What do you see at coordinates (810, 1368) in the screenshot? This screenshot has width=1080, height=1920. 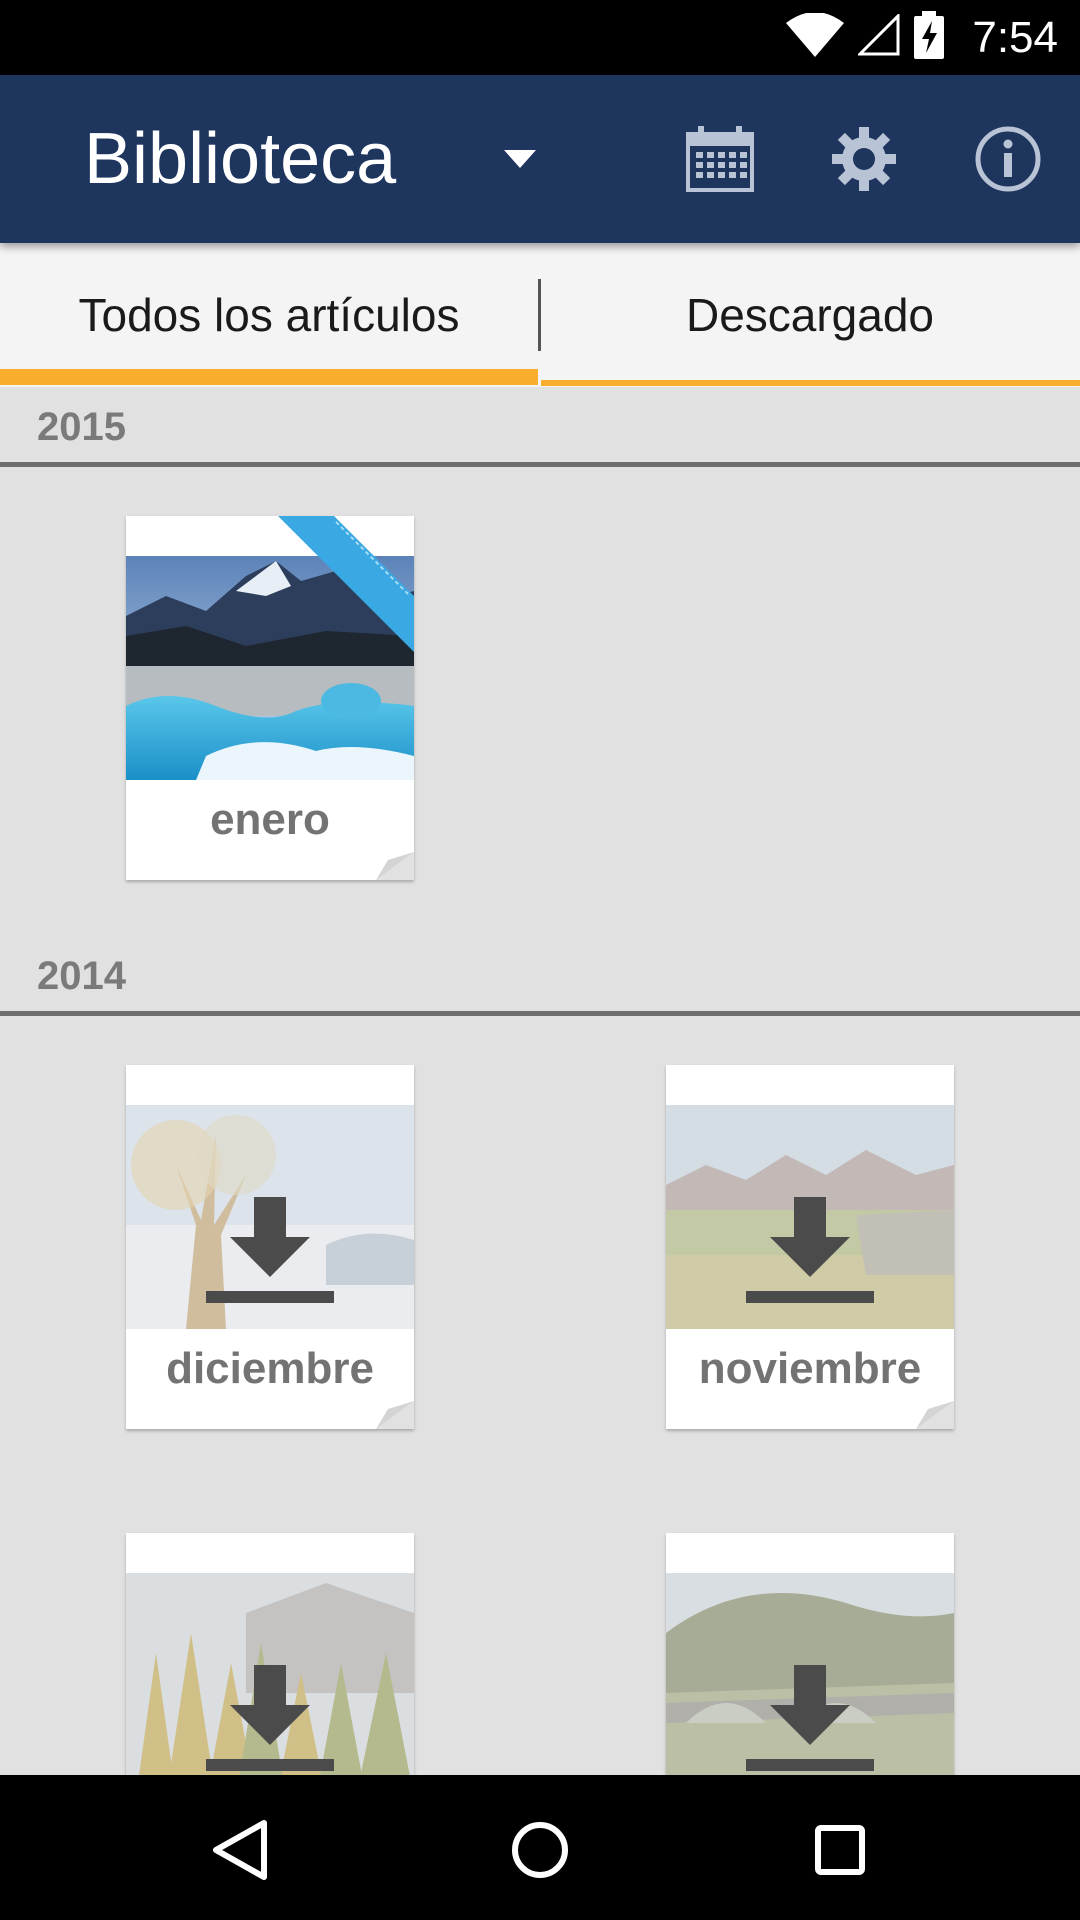 I see `issue-label: noviembre` at bounding box center [810, 1368].